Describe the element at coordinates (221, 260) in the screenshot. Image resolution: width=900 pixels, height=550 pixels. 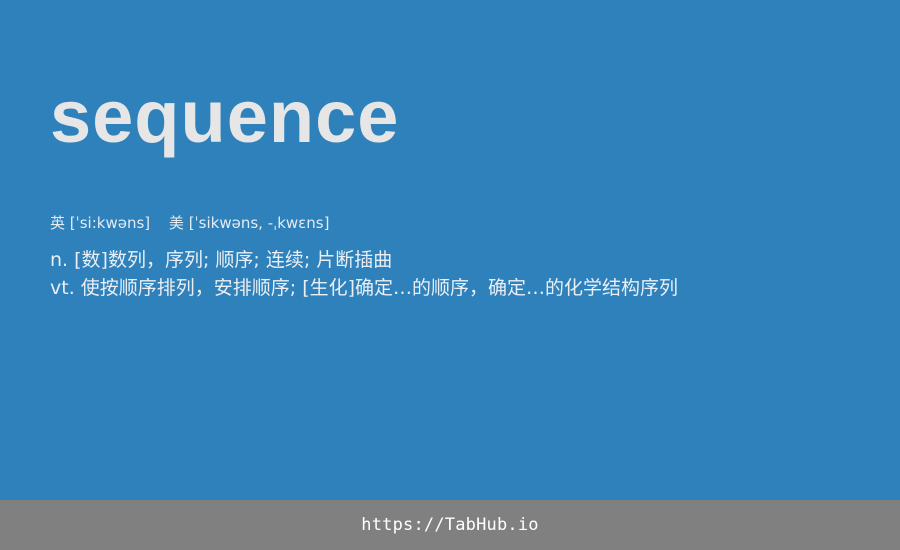
I see `definition-noun: n. [数]数列，序列; 顺序; 连续; 片断插曲` at that location.